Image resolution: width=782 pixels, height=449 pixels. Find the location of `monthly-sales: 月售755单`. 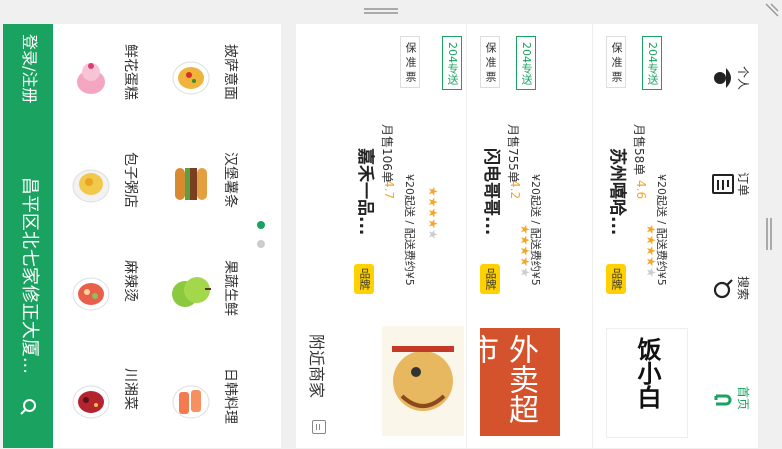

monthly-sales: 月售755单 is located at coordinates (513, 153).